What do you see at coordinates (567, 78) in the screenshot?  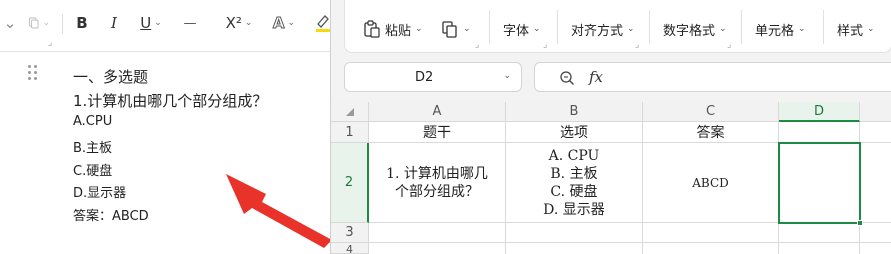 I see `search-zoom-icon` at bounding box center [567, 78].